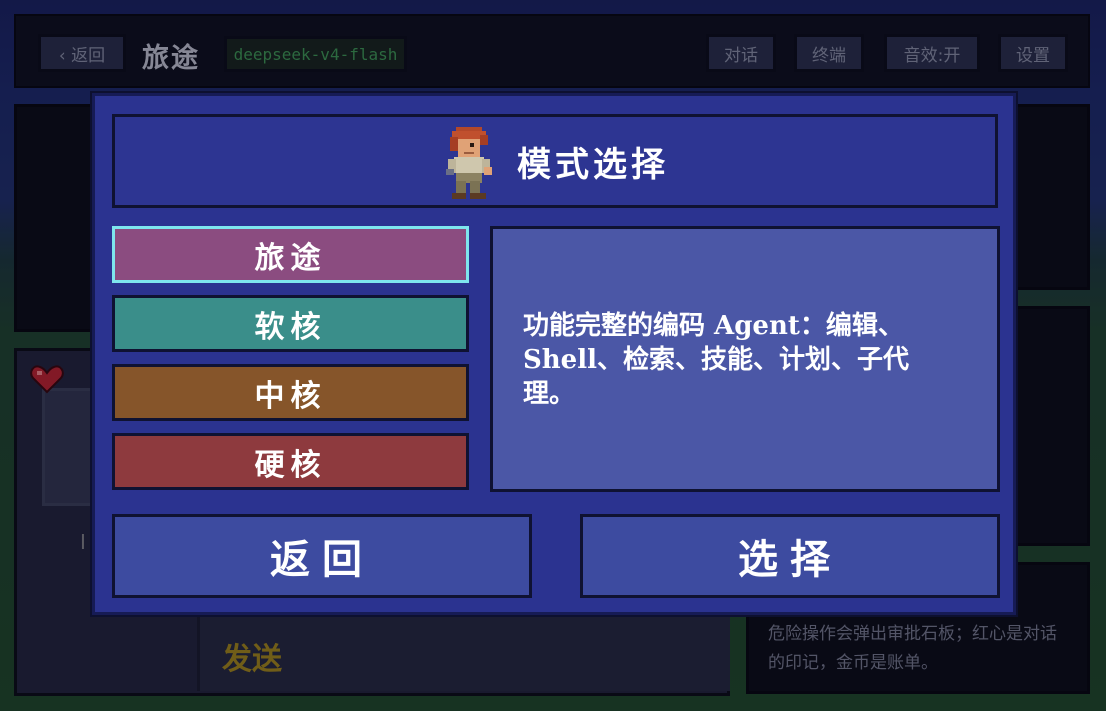 This screenshot has width=1106, height=711. Describe the element at coordinates (290, 461) in the screenshot. I see `mode-hardcore-button: 硬核` at that location.